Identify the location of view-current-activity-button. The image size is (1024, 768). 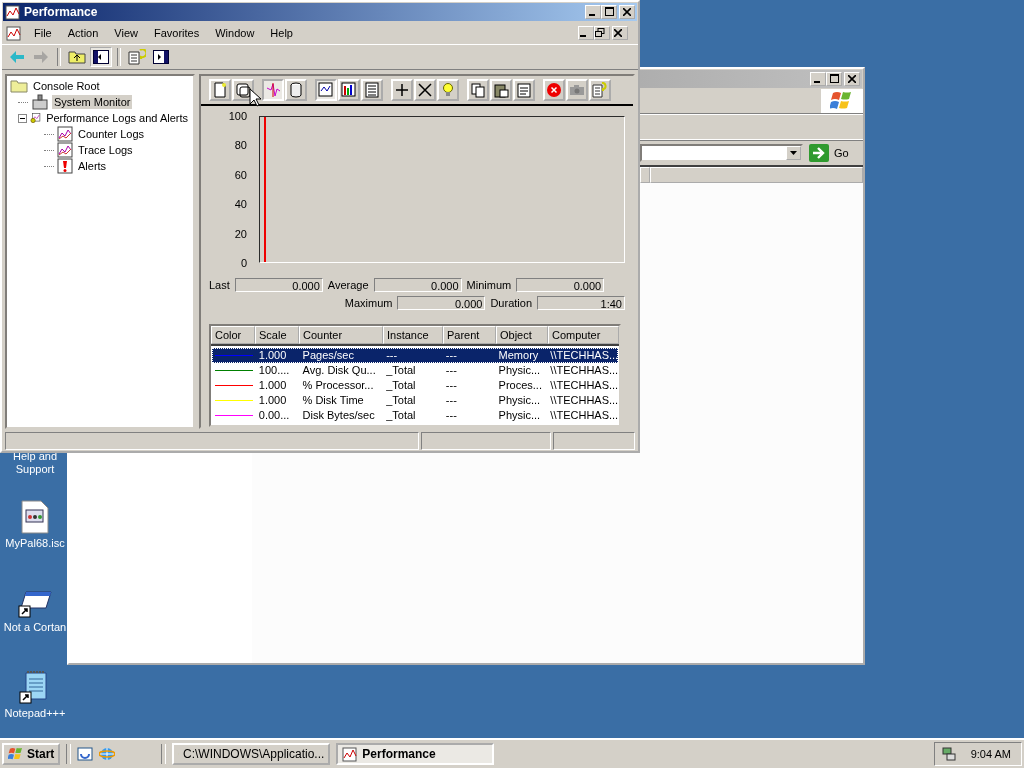
(273, 89).